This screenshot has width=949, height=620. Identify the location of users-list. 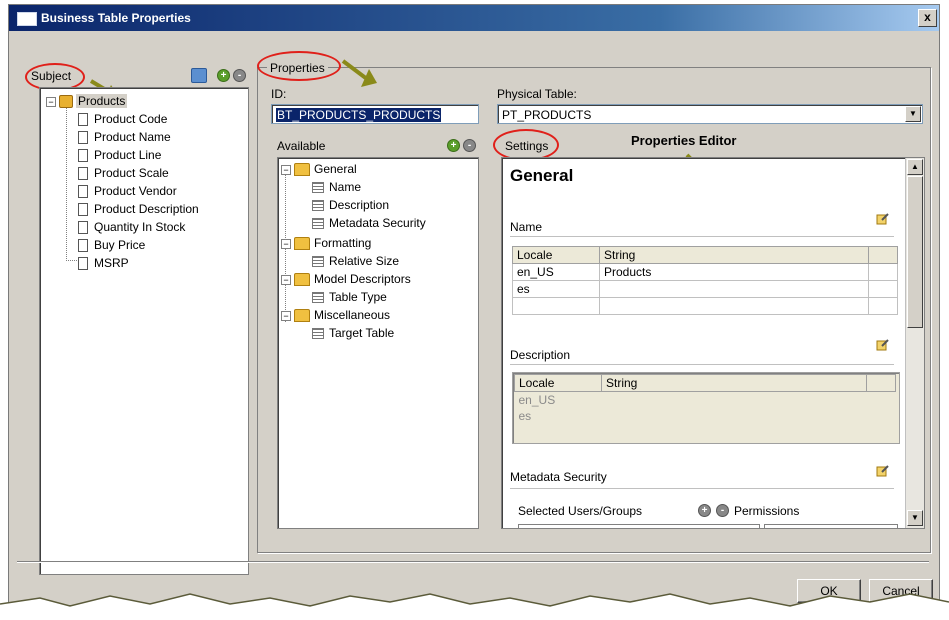
(639, 526).